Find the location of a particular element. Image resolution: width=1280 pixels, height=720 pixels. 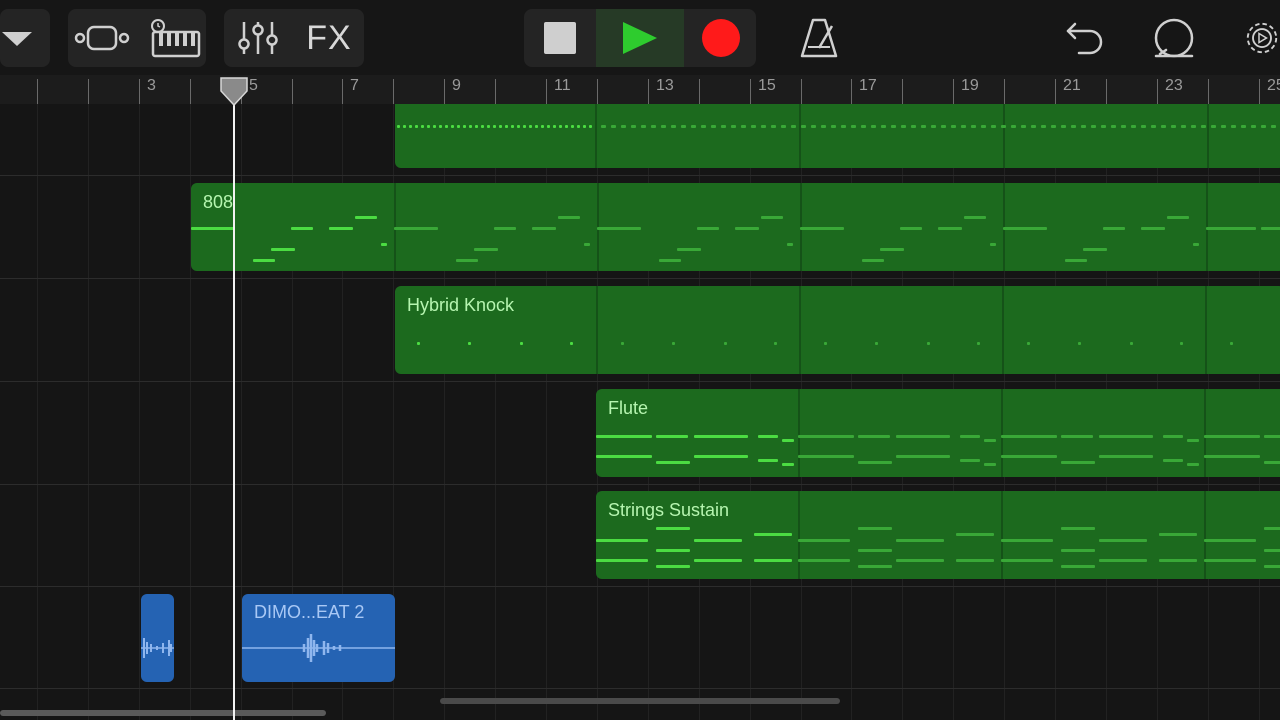

bar-number: 3 is located at coordinates (151, 85).